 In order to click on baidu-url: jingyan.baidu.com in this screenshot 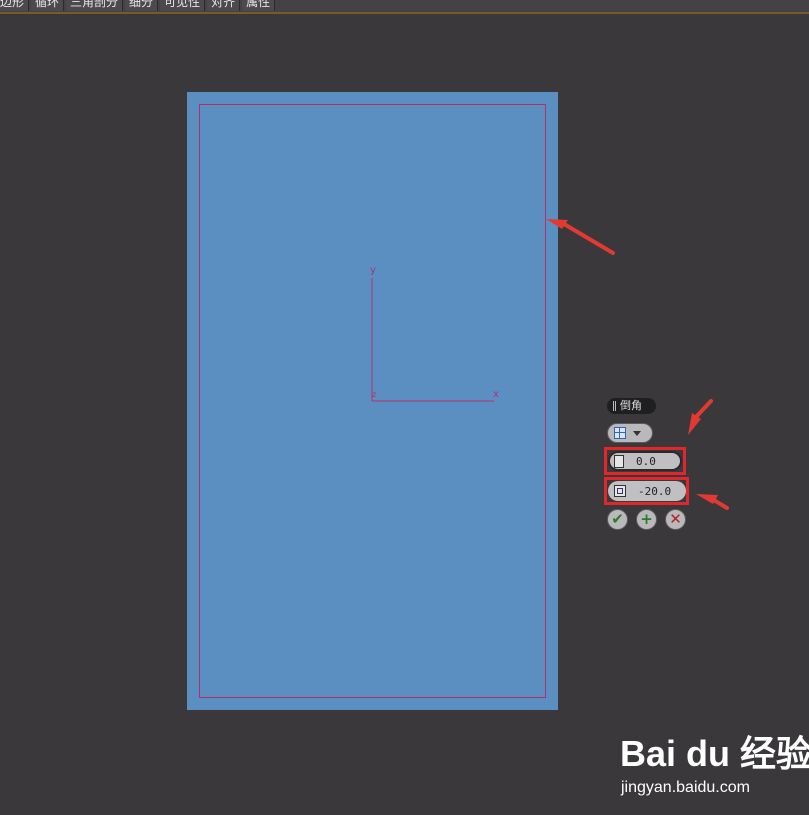, I will do `click(685, 787)`.